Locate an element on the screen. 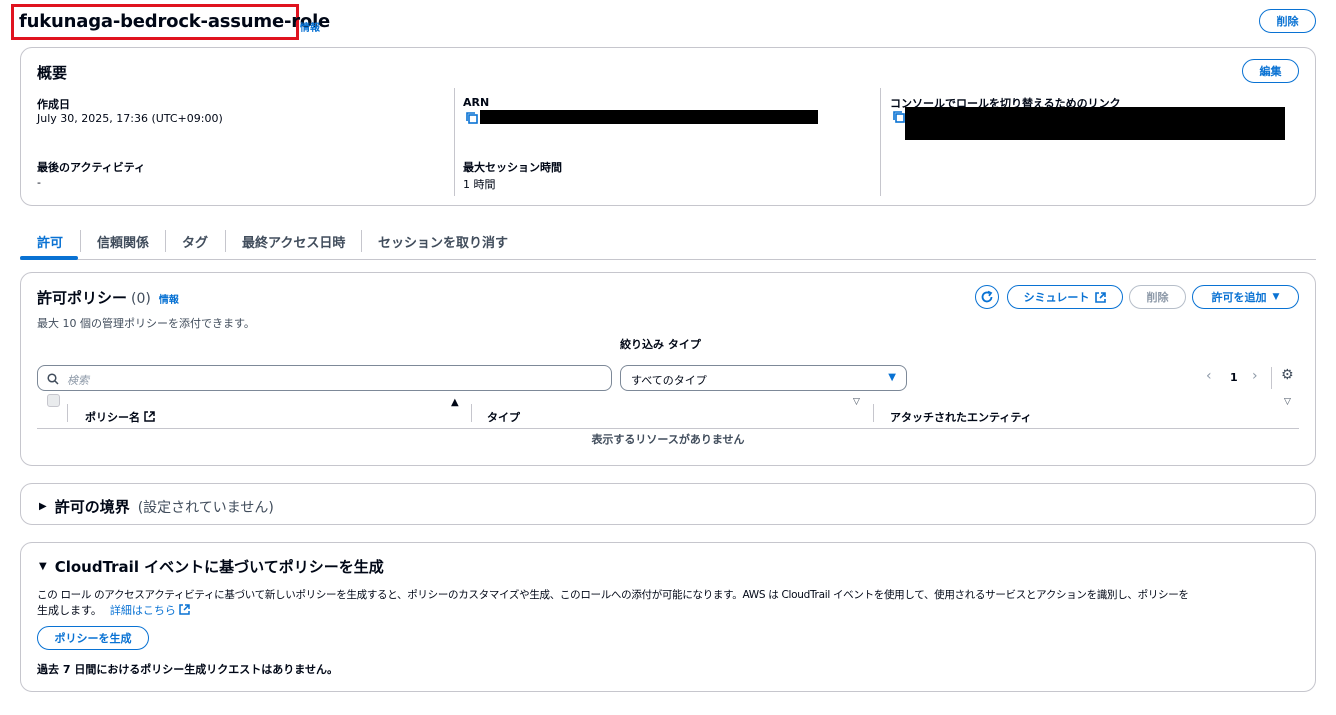  edit-button: 編集 is located at coordinates (1270, 71).